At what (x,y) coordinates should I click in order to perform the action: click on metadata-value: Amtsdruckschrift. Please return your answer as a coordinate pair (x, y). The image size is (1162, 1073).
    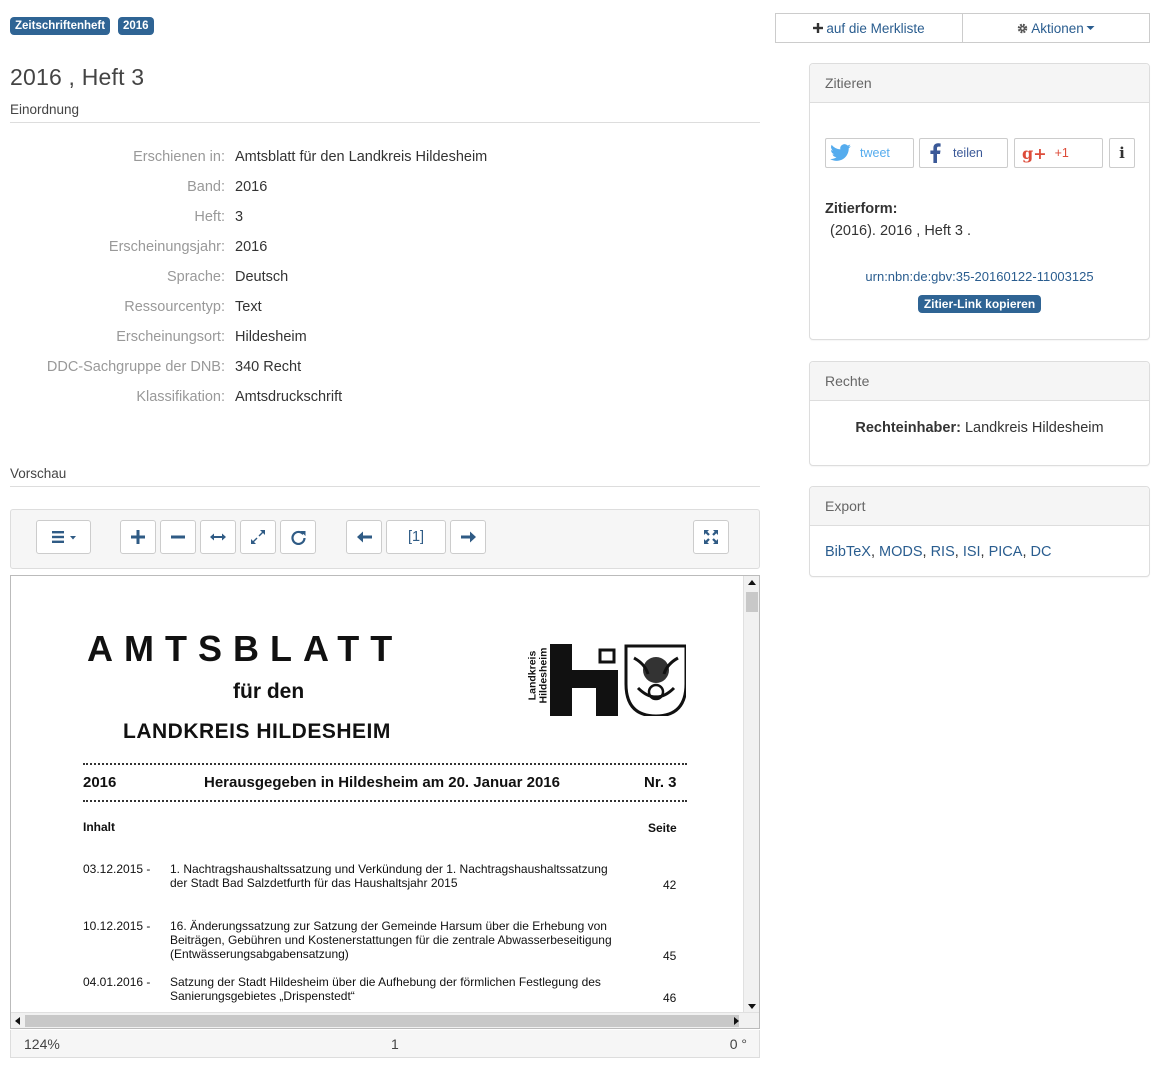
    Looking at the image, I should click on (289, 397).